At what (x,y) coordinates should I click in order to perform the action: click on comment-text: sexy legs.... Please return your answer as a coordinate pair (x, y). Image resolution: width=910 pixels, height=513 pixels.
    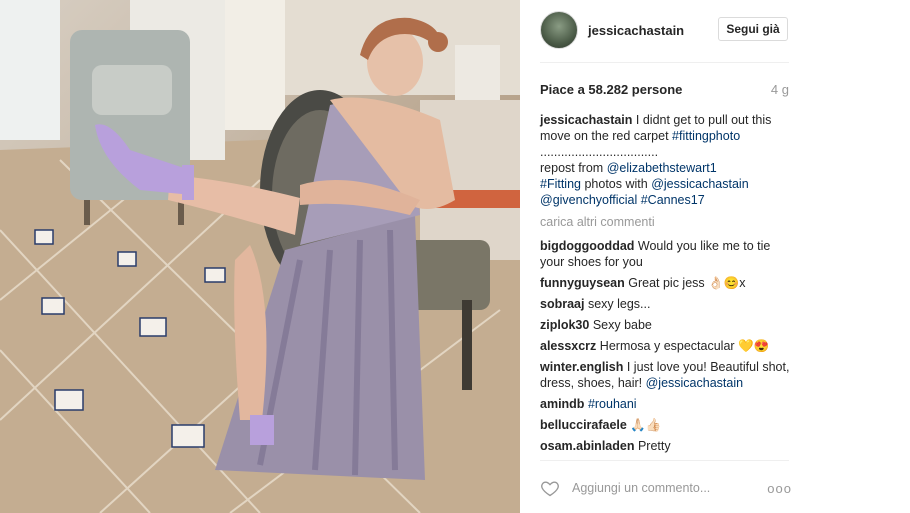
    Looking at the image, I should click on (619, 304).